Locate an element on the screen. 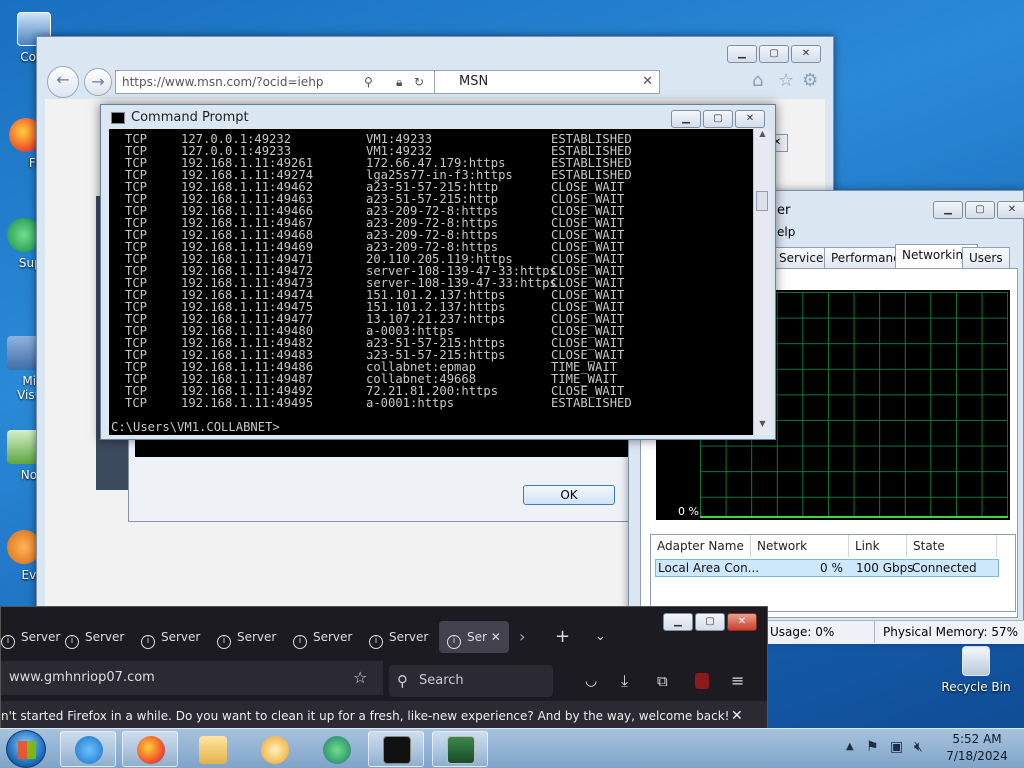 Image resolution: width=1024 pixels, height=768 pixels. volume-muted-icon: 🔇︎ is located at coordinates (918, 747).